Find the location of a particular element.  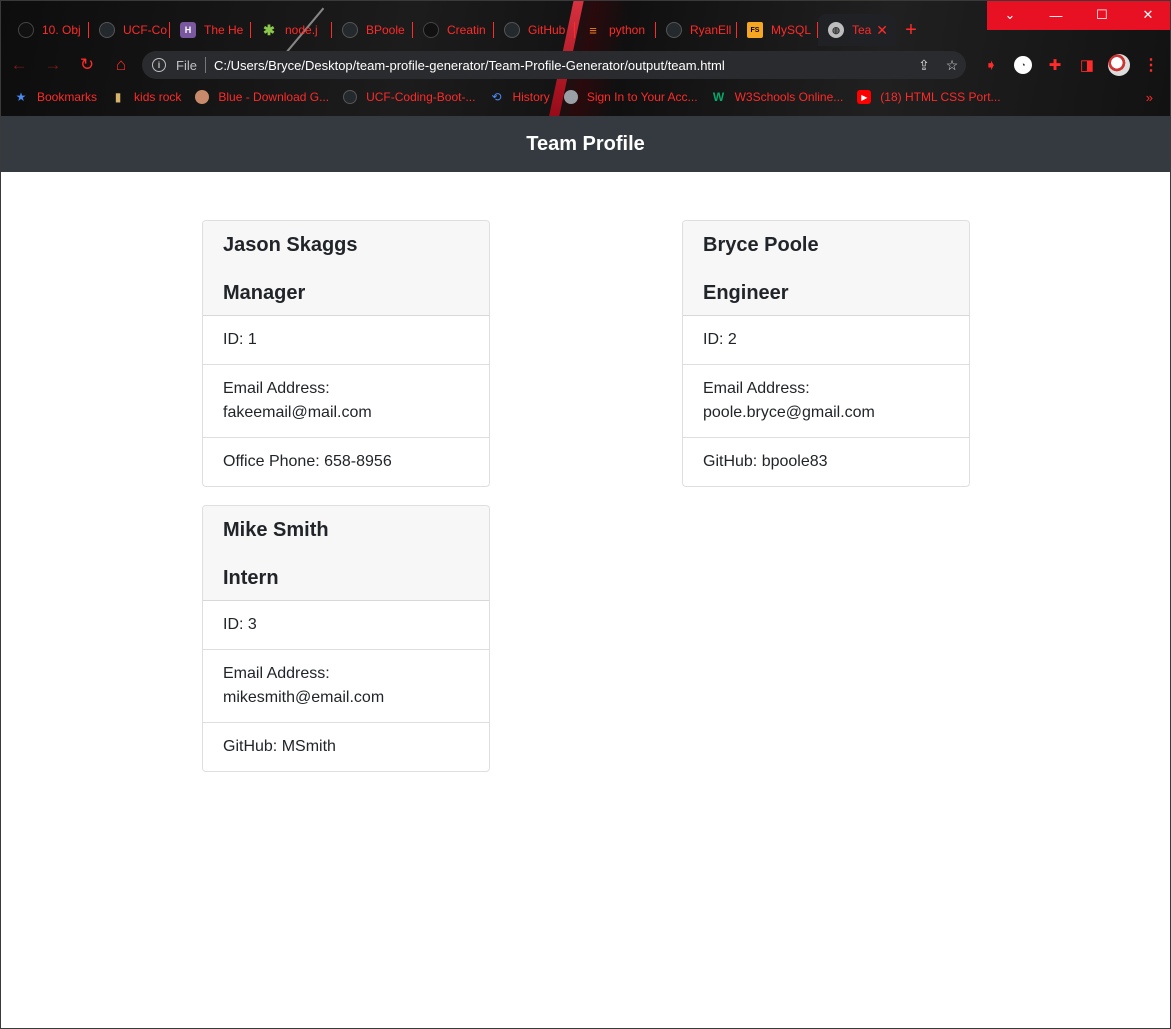

employee-role: Intern is located at coordinates (251, 578).